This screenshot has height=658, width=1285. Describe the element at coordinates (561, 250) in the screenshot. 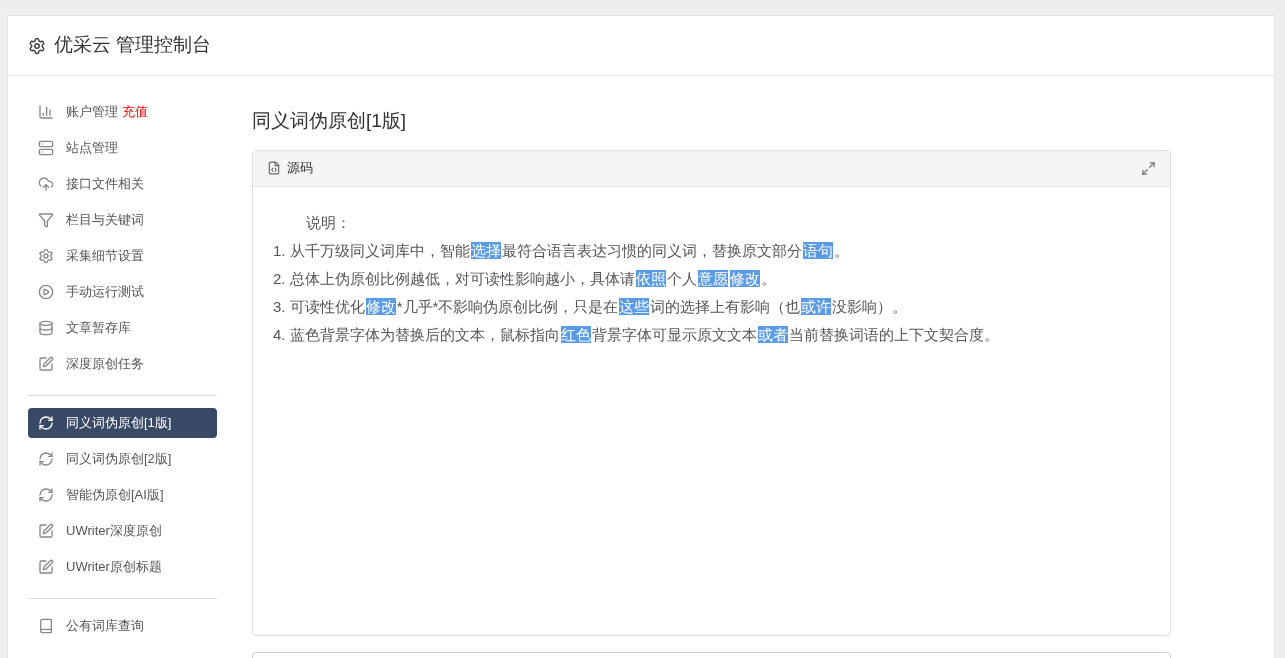

I see `description-line: 1. 从千万级同义词库中，智能选择最符合语言表达习惯的同义词，替换原文部分语句。` at that location.